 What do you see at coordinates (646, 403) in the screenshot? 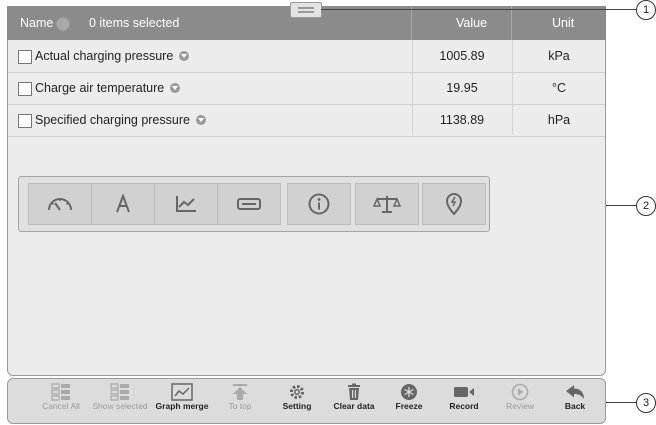
I see `callout-3: 3` at bounding box center [646, 403].